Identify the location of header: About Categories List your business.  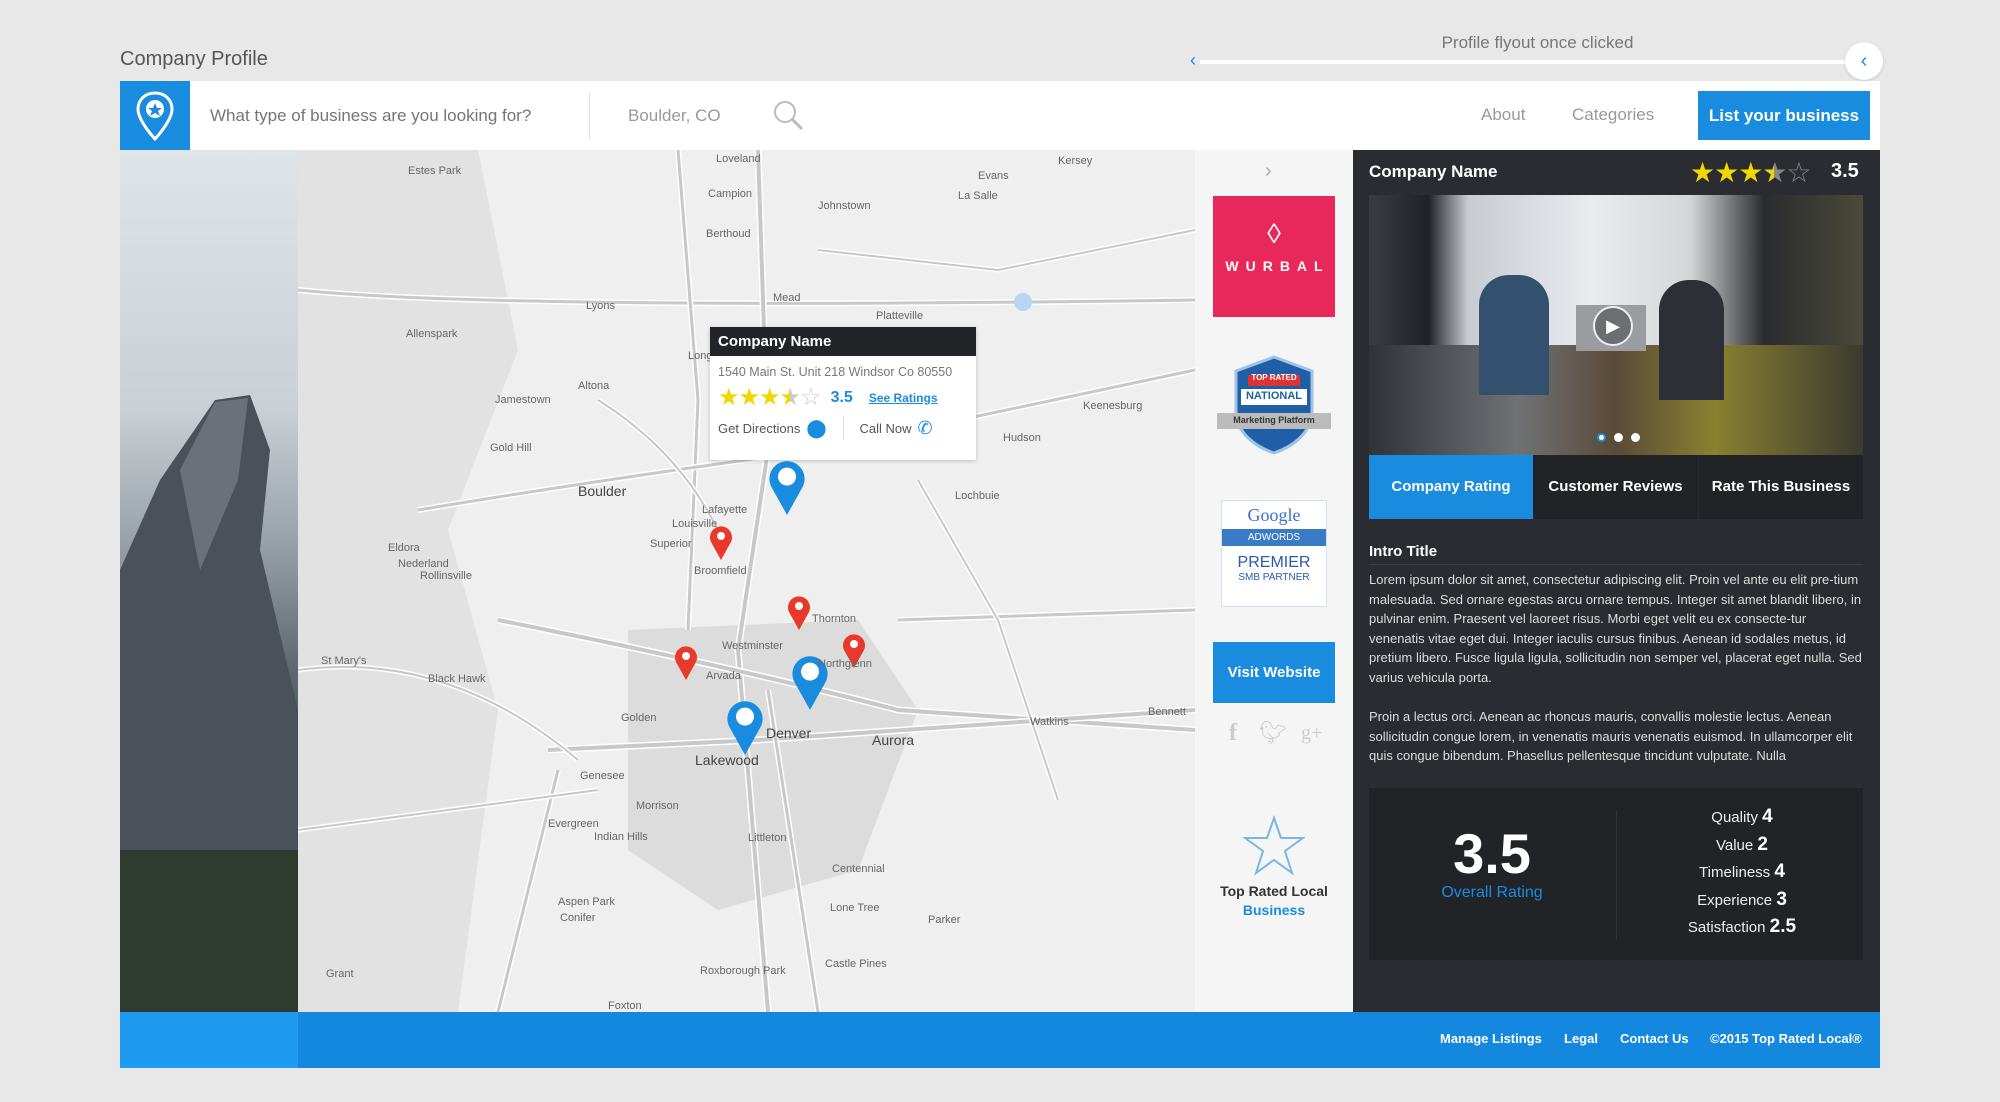
(1000, 115).